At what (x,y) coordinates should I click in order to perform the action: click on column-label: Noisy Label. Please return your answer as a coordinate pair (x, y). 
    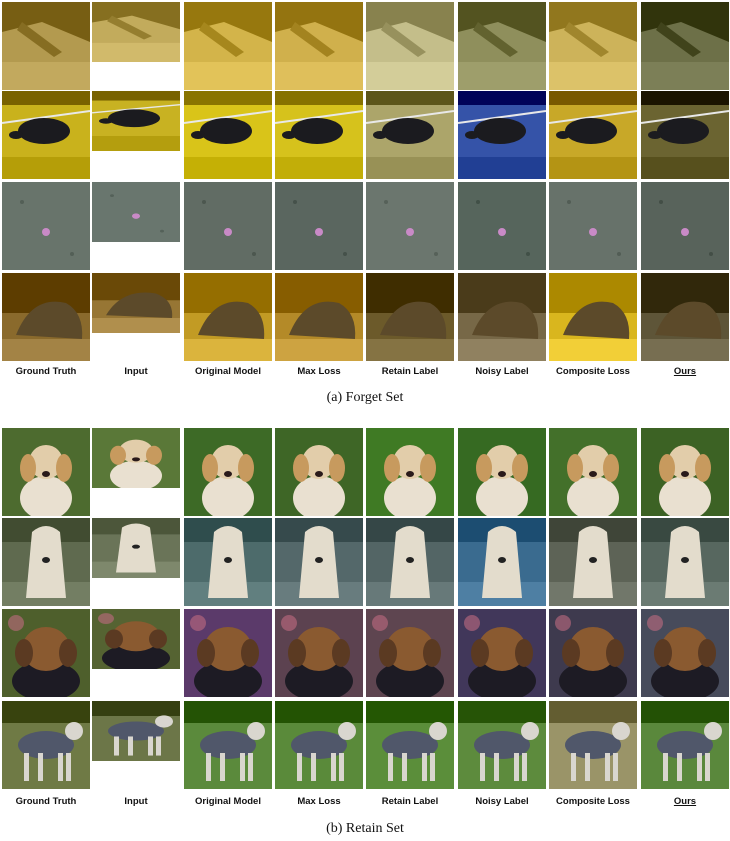
    Looking at the image, I should click on (502, 371).